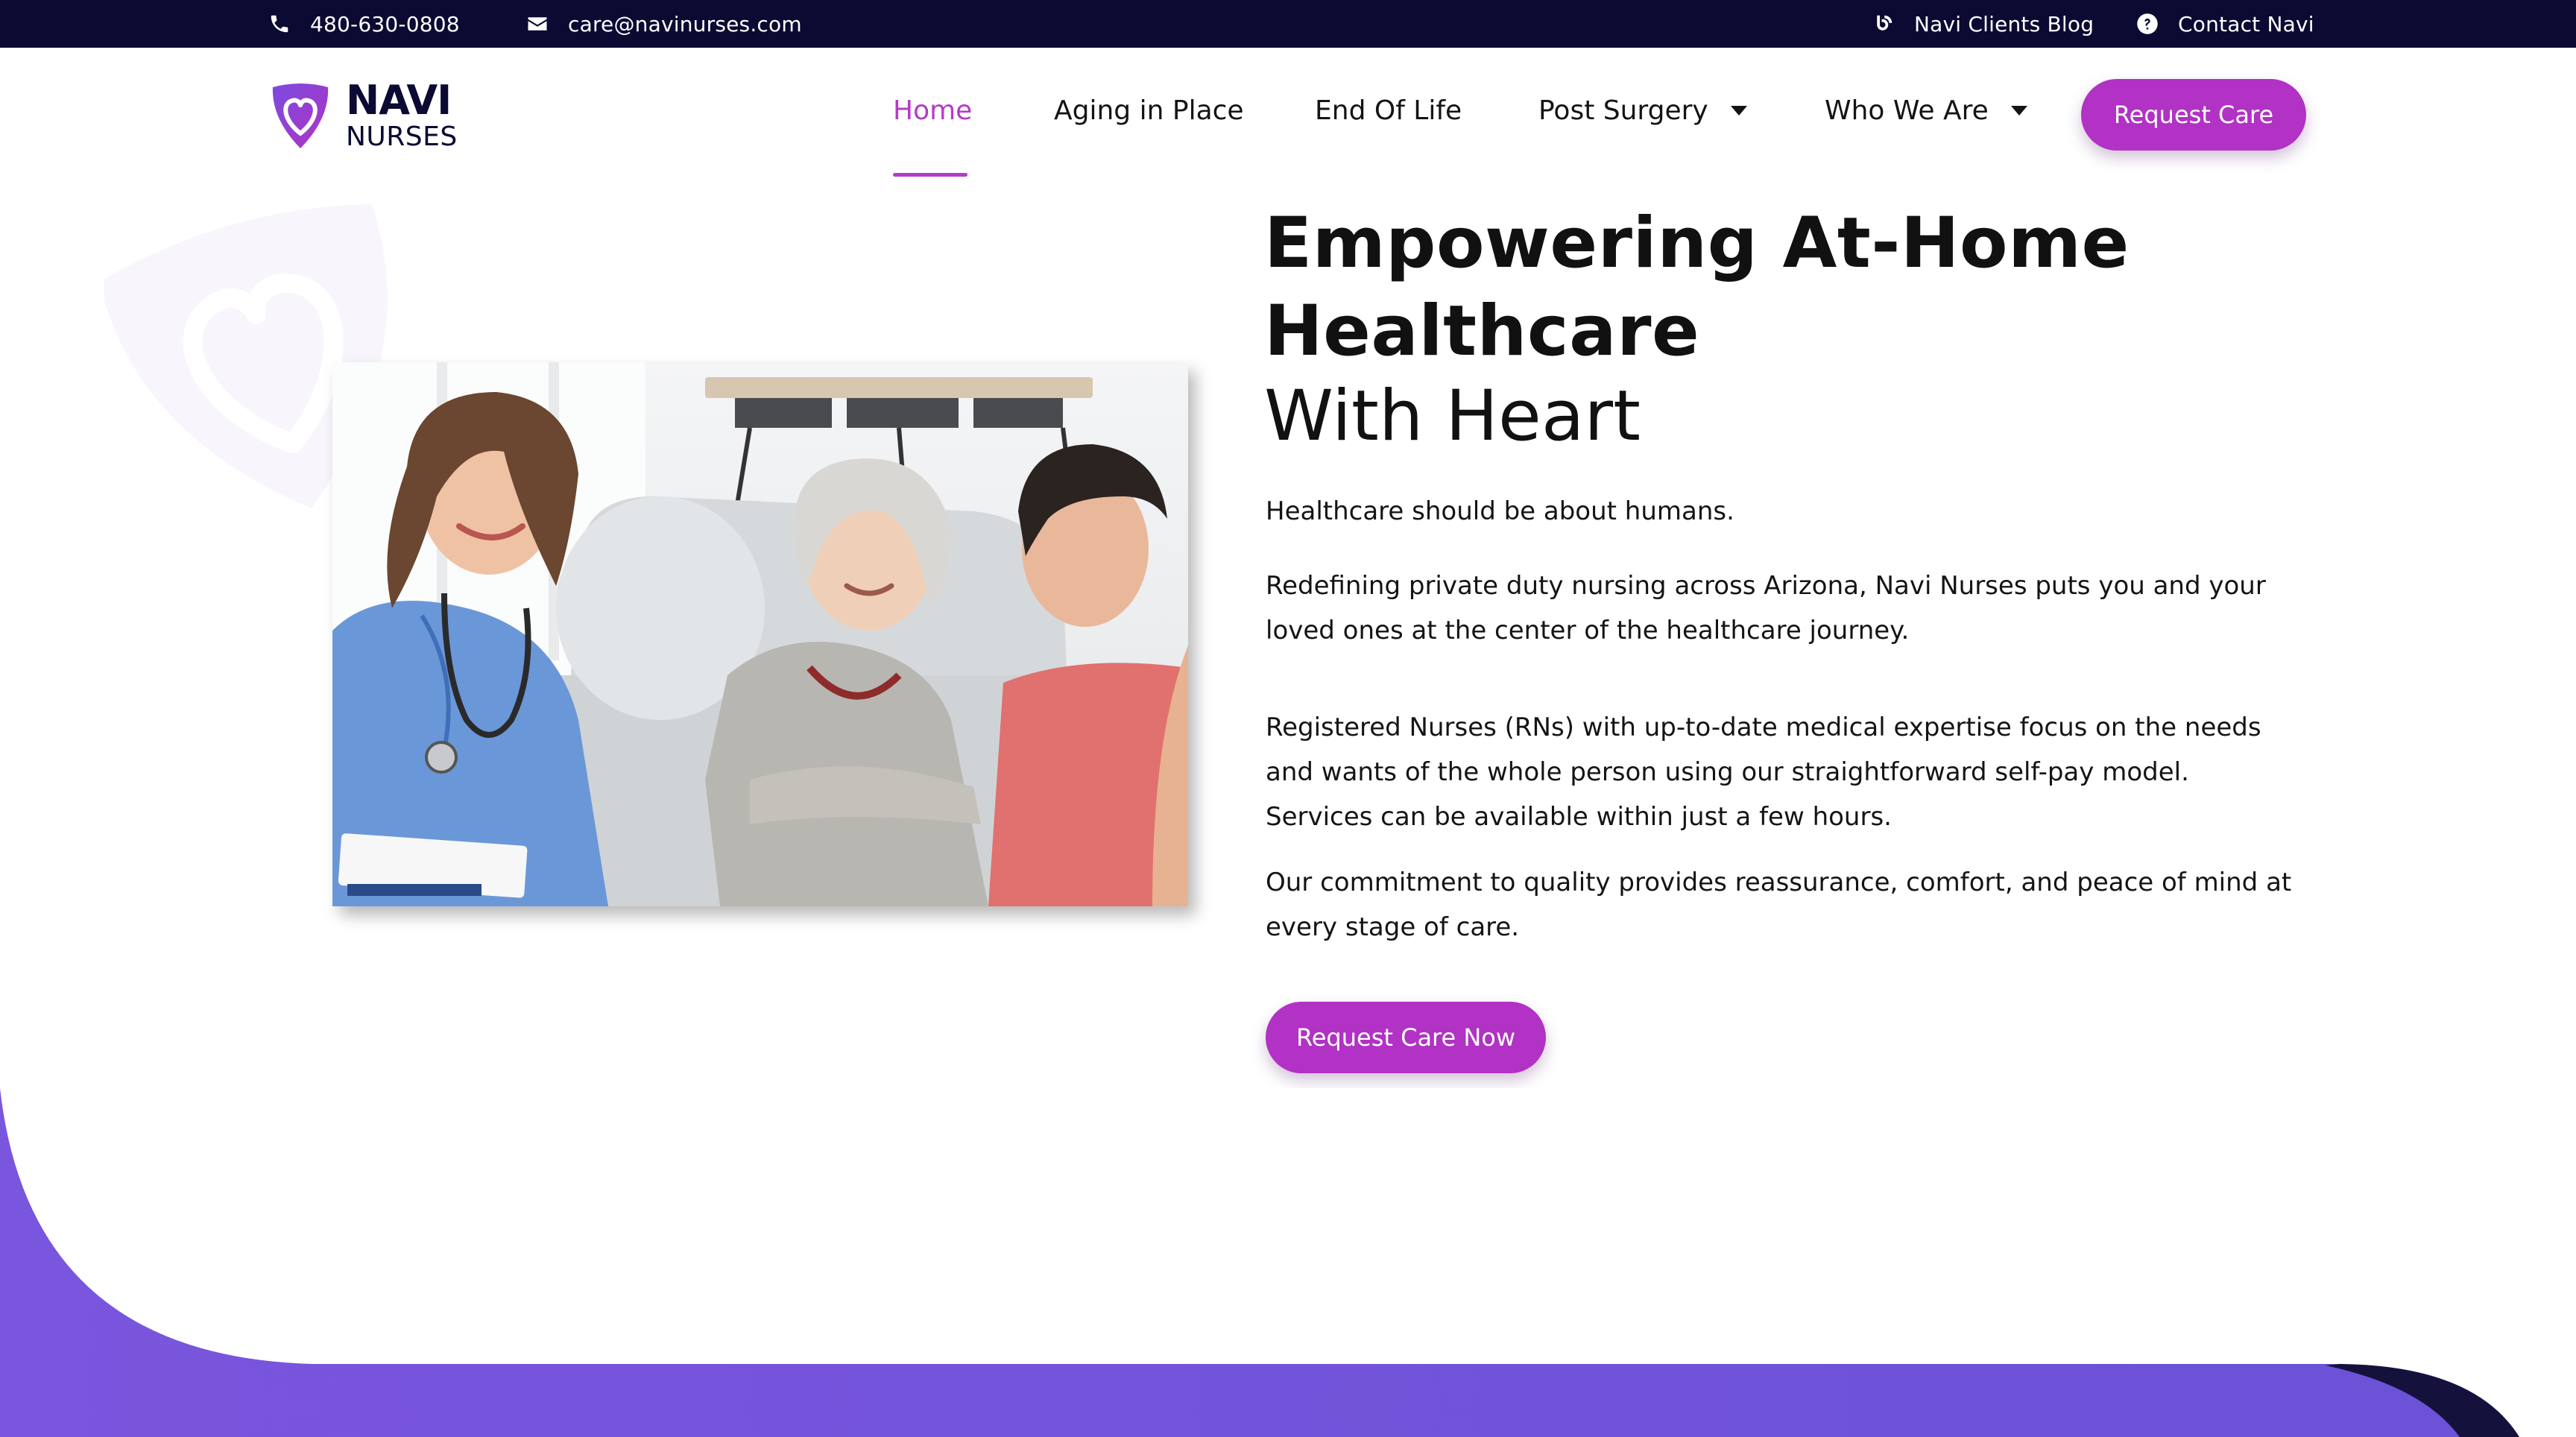  What do you see at coordinates (930, 175) in the screenshot?
I see `nav-active-underline` at bounding box center [930, 175].